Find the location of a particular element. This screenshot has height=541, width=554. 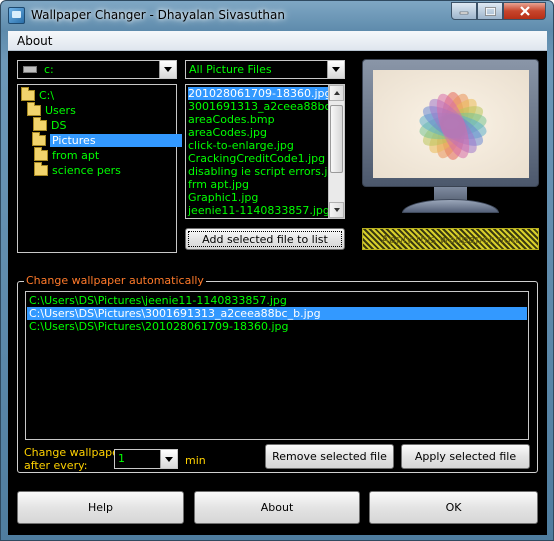

file-item-selected: 201028061709-18360.jpg is located at coordinates (259, 93).